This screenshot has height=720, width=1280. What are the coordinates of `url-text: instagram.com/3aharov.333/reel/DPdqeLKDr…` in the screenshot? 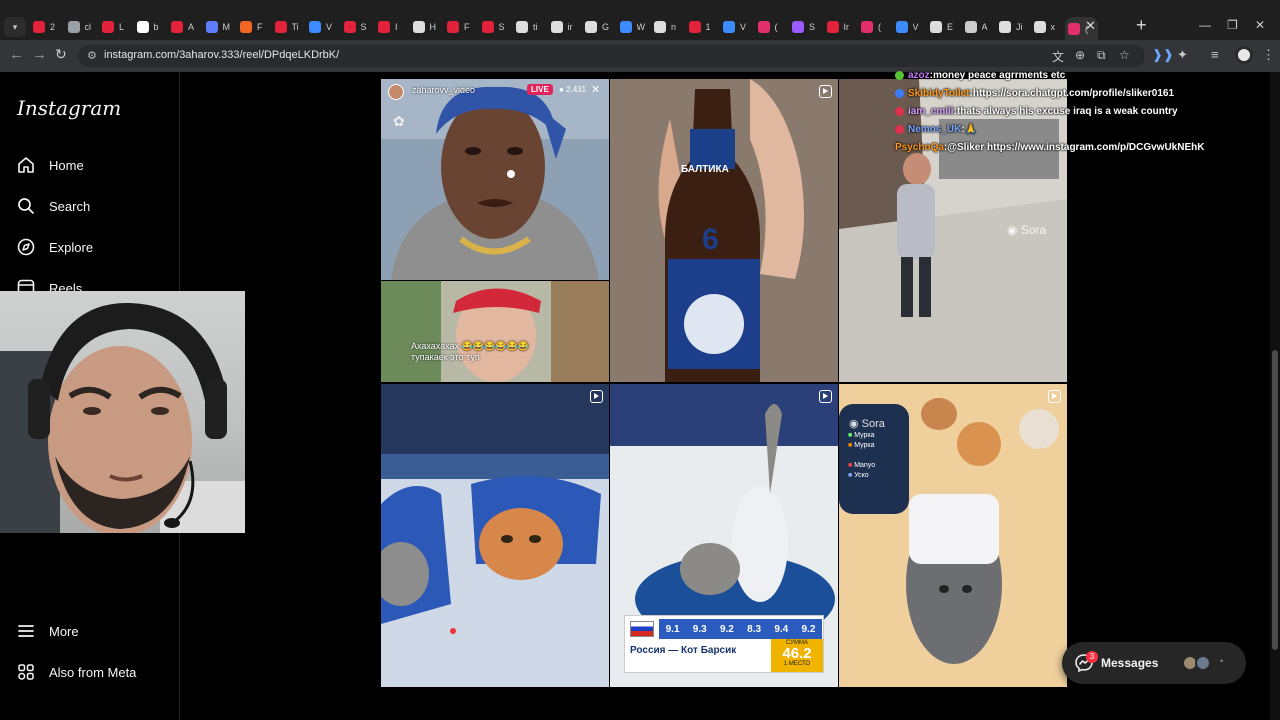 It's located at (222, 55).